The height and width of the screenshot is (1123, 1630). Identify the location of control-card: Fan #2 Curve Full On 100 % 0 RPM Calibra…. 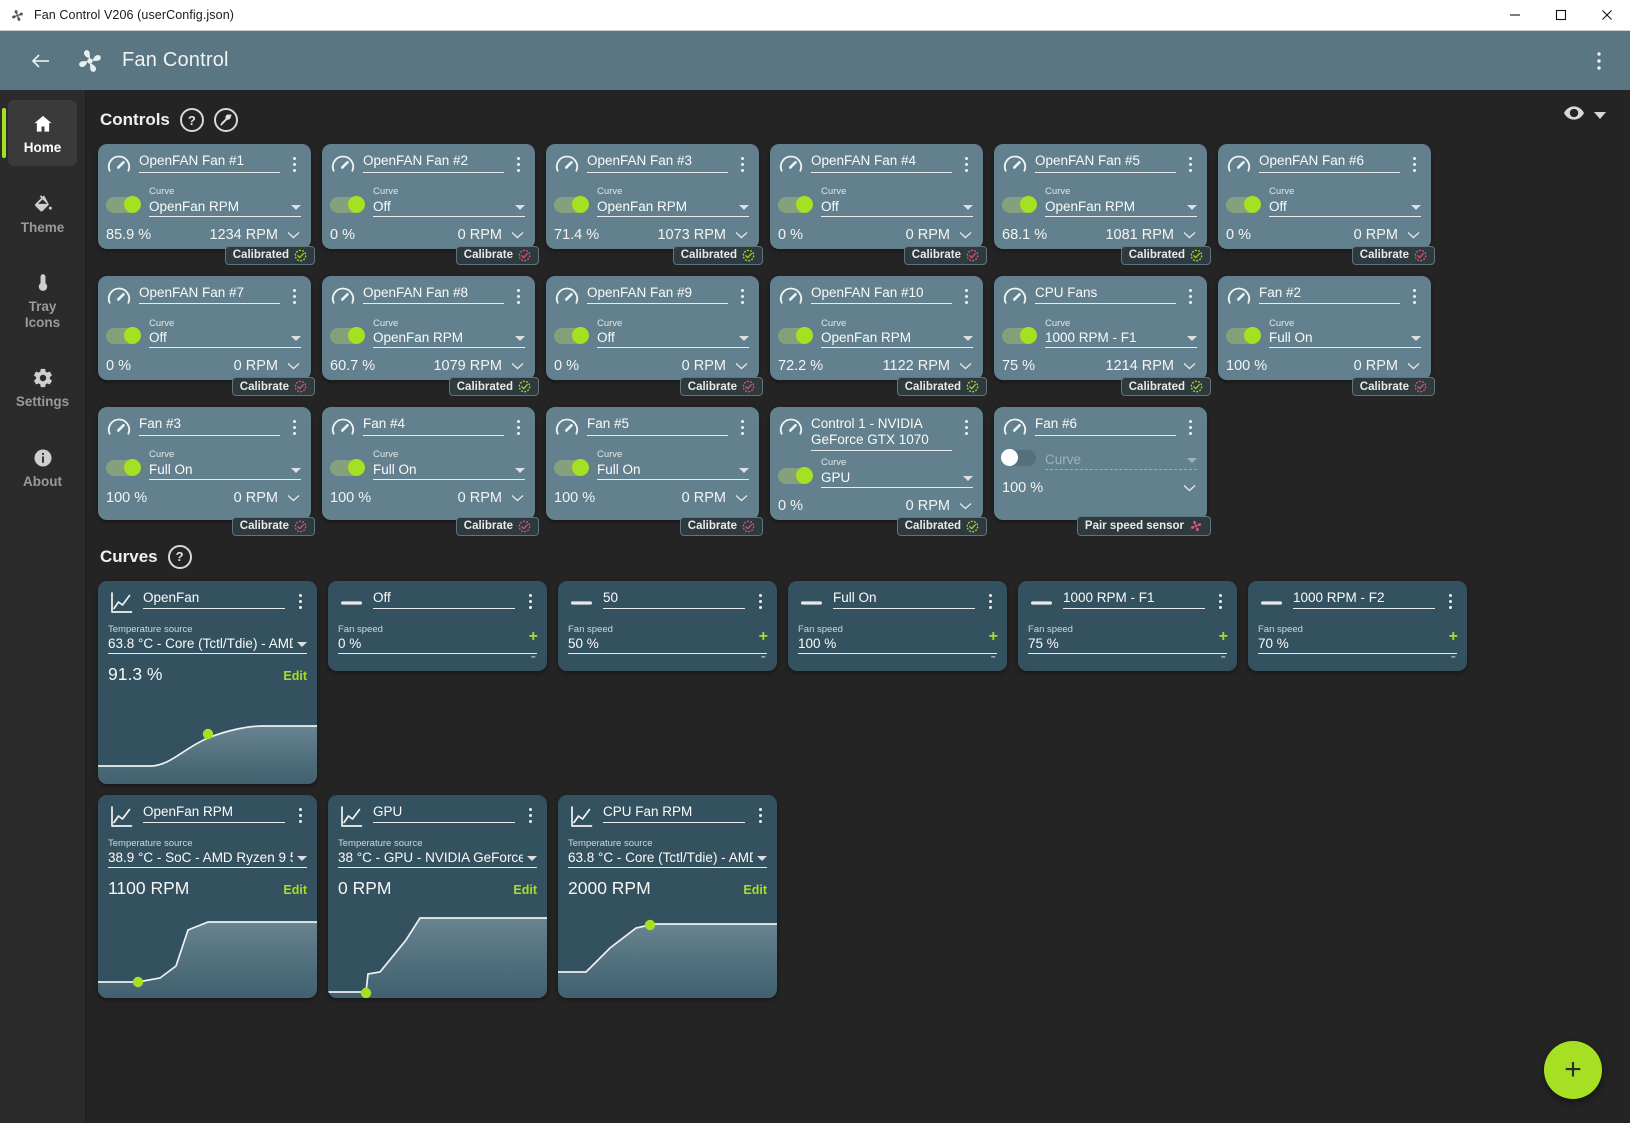
(1326, 335).